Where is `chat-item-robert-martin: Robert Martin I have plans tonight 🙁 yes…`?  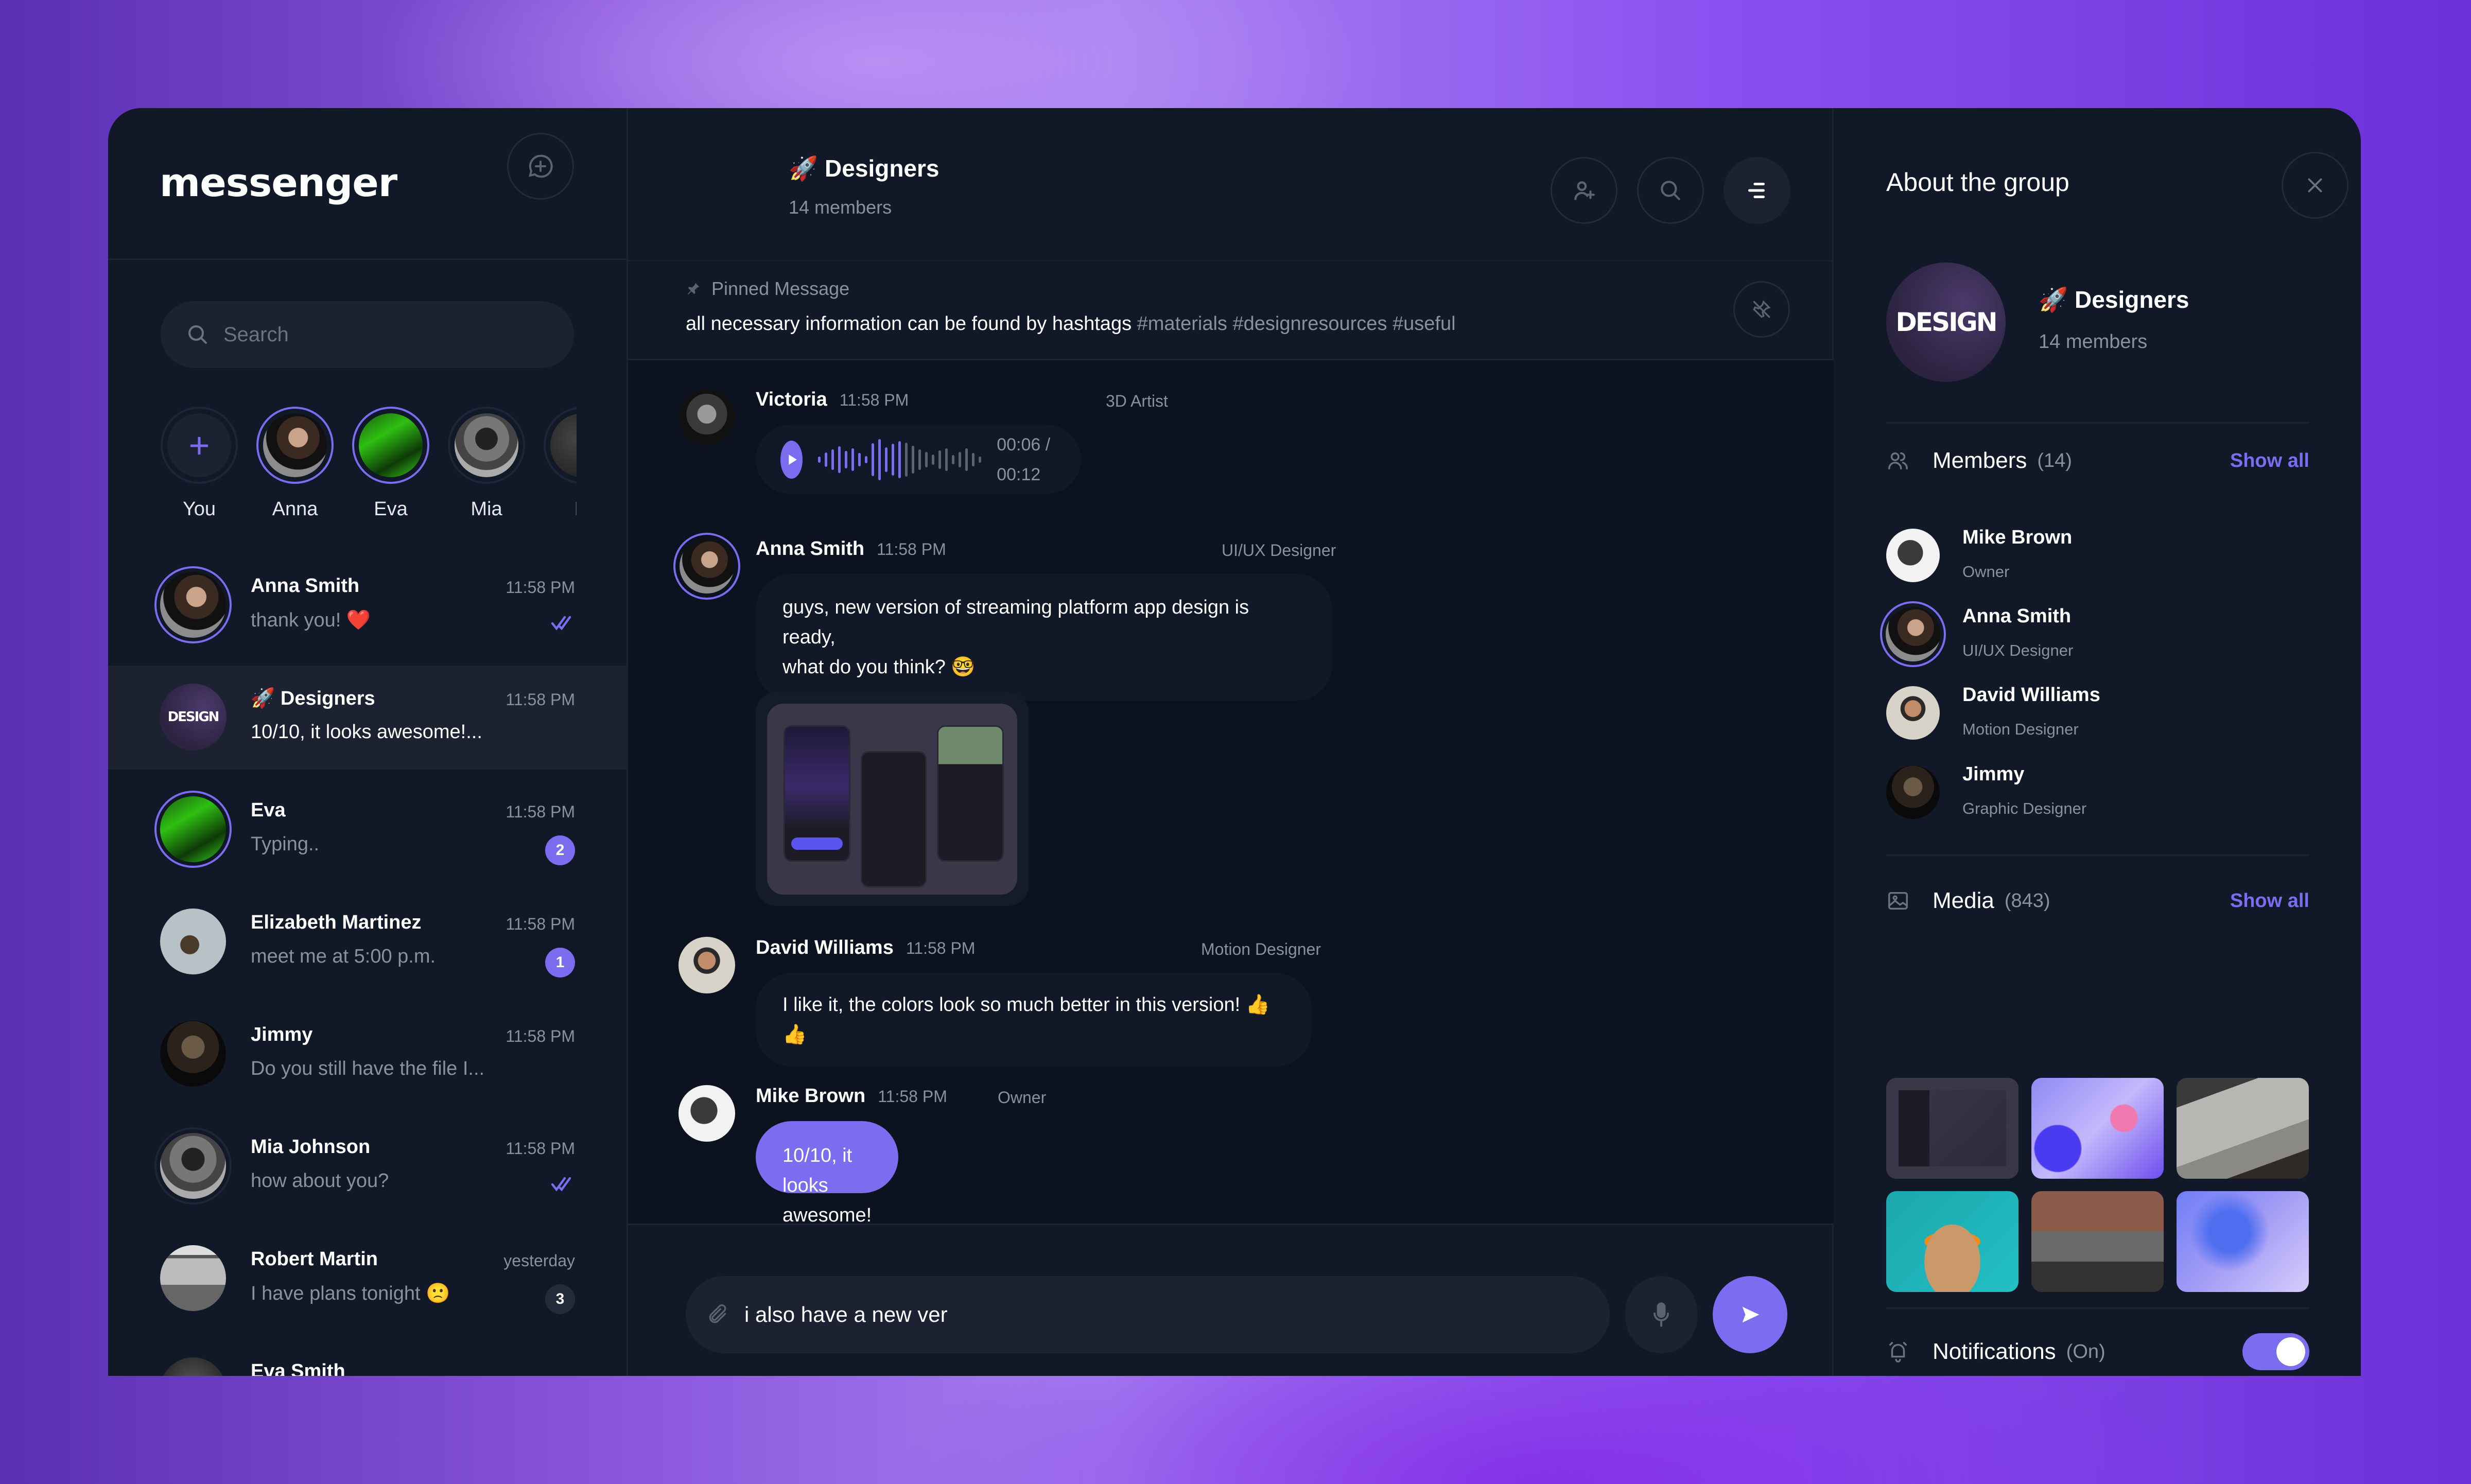
chat-item-robert-martin: Robert Martin I have plans tonight 🙁 yes… is located at coordinates (367, 1279).